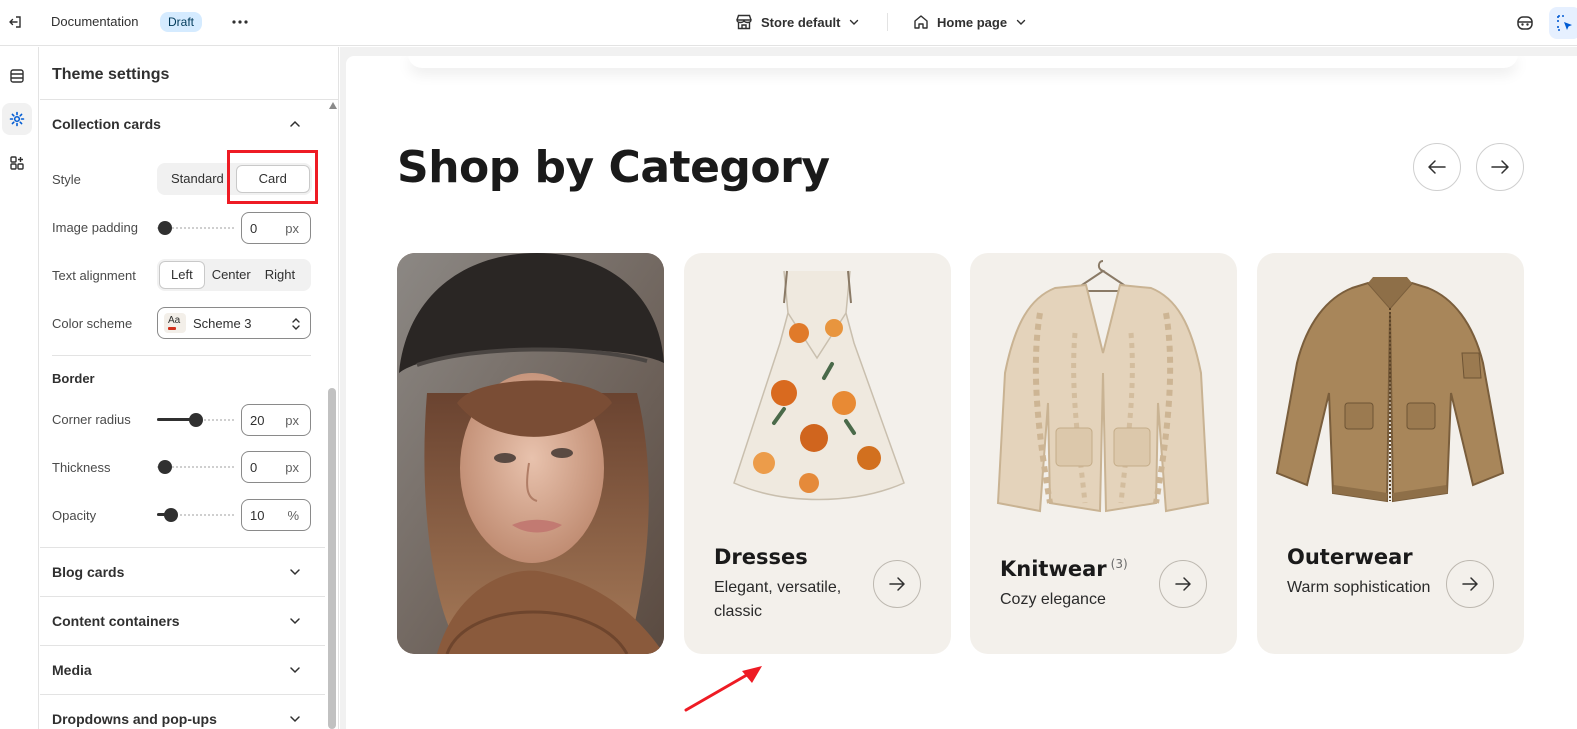  What do you see at coordinates (74, 515) in the screenshot?
I see `opacity-label: Opacity` at bounding box center [74, 515].